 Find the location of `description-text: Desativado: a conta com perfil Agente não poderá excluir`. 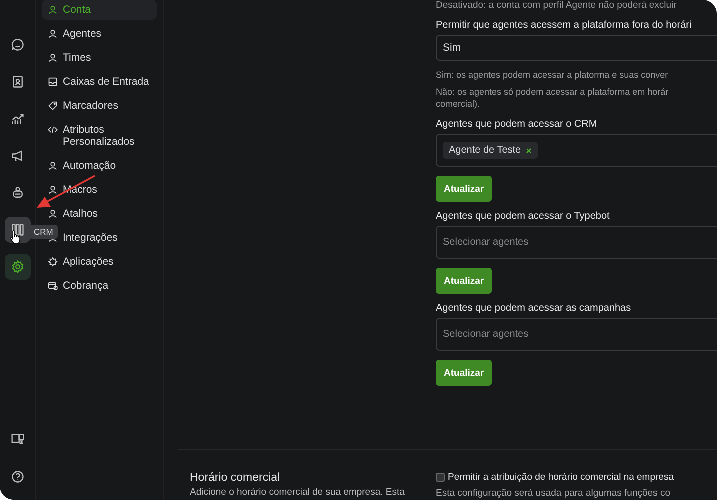

description-text: Desativado: a conta com perfil Agente não poderá excluir is located at coordinates (556, 5).